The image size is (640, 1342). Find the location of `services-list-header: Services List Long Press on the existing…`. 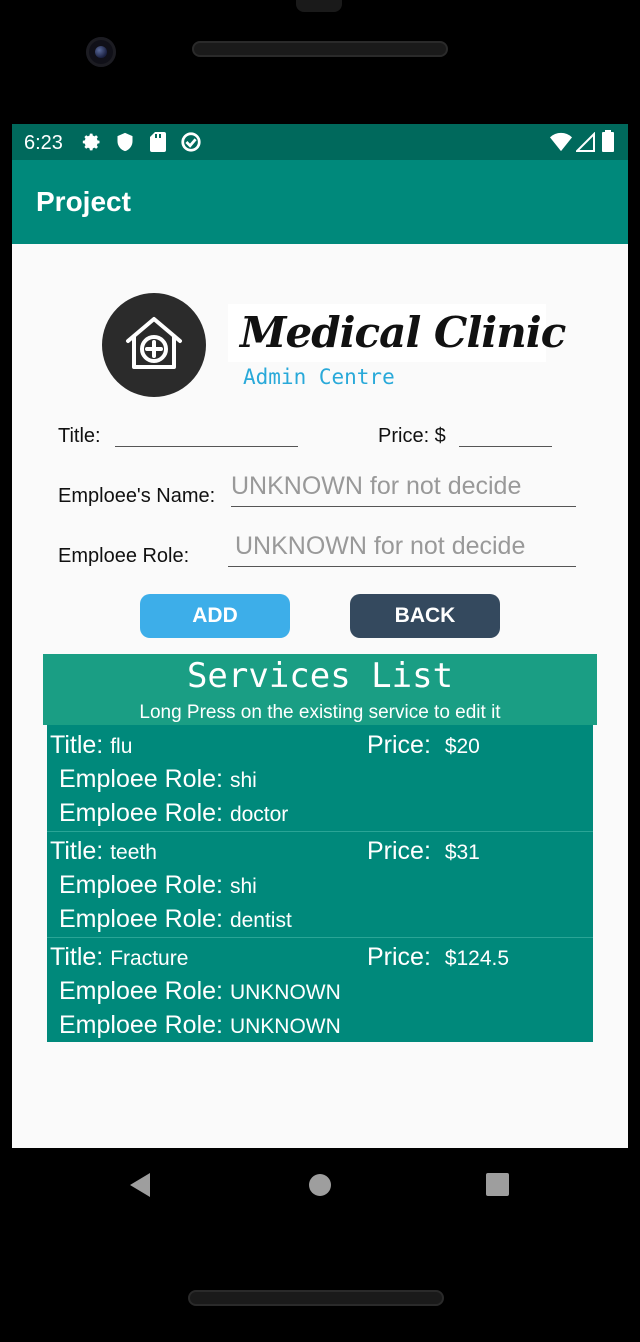

services-list-header: Services List Long Press on the existing… is located at coordinates (320, 689).